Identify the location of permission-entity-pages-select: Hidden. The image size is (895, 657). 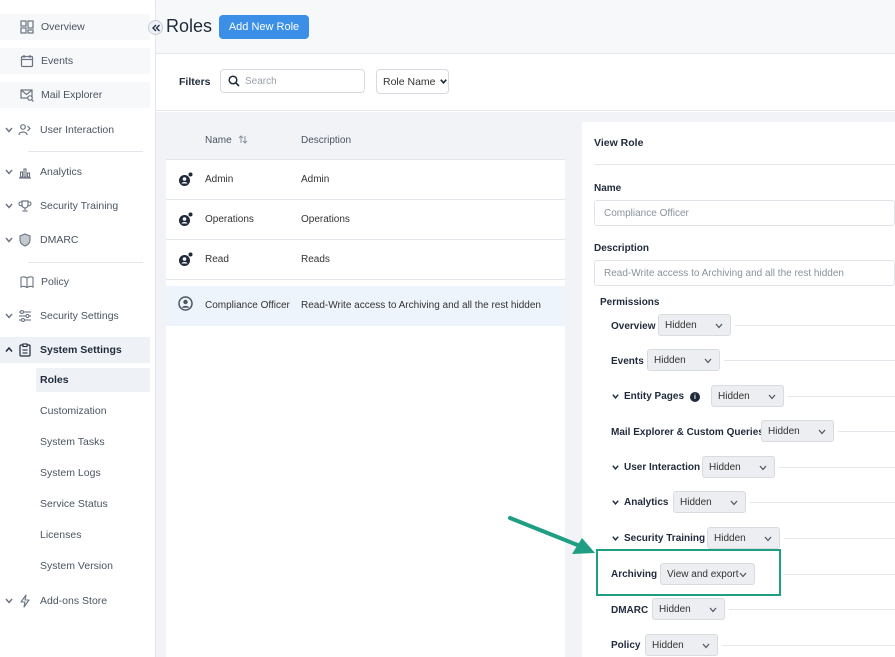
(747, 396).